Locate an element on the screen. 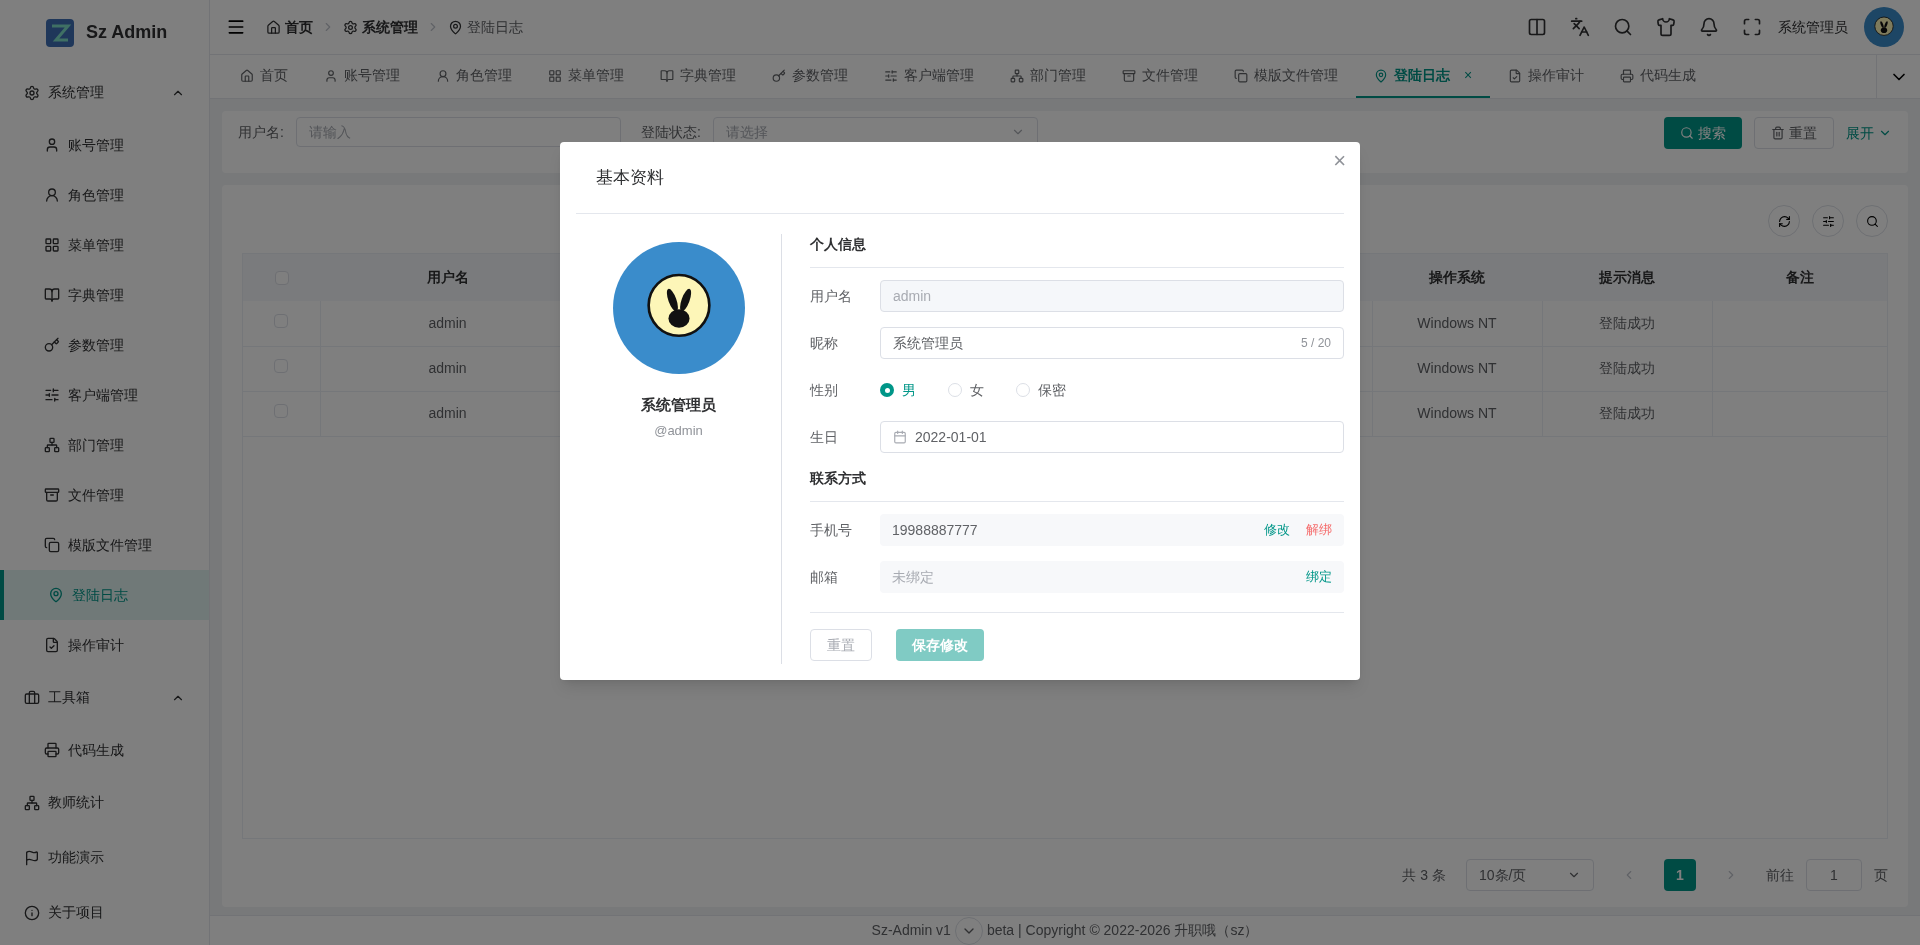 This screenshot has width=1920, height=945. date-field: 2022-01-01 is located at coordinates (1112, 437).